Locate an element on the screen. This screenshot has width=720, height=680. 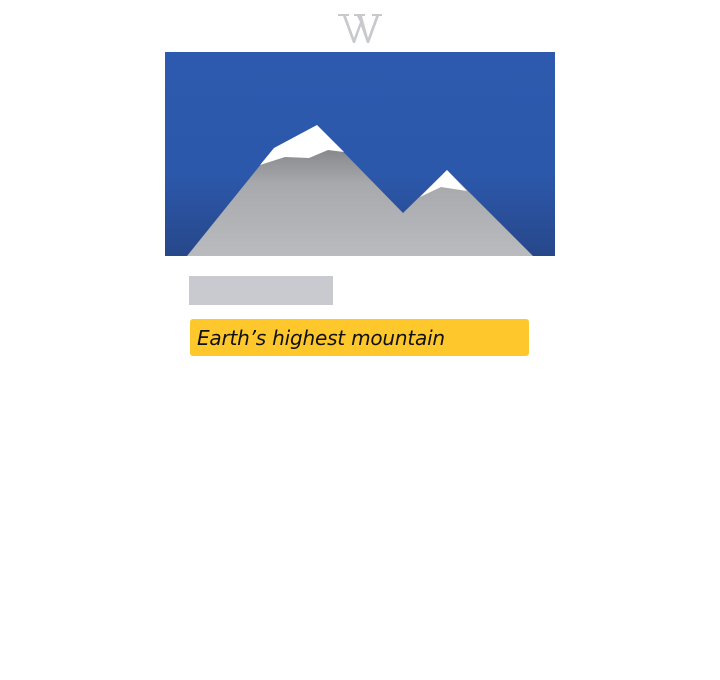
wikipedia-w-icon is located at coordinates (360, 28).